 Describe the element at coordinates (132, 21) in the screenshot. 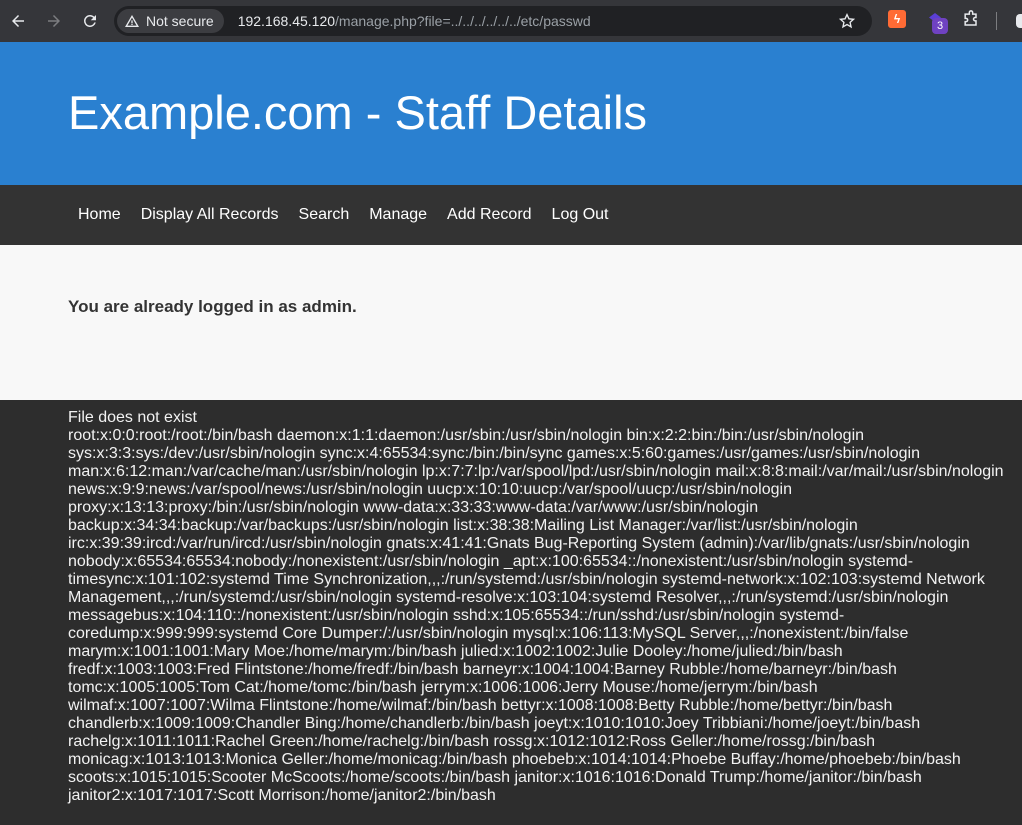

I see `warning-icon` at that location.